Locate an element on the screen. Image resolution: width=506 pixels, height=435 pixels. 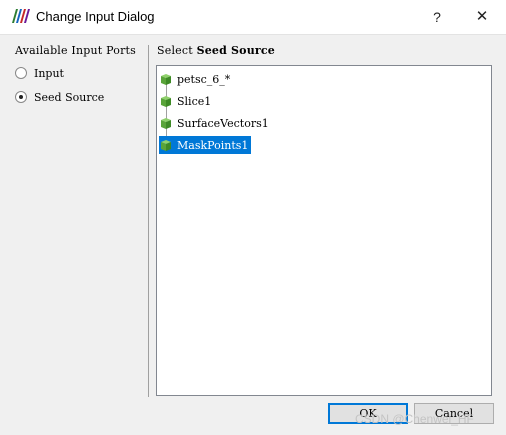
radio-seed-source-label: Seed Source is located at coordinates (69, 97).